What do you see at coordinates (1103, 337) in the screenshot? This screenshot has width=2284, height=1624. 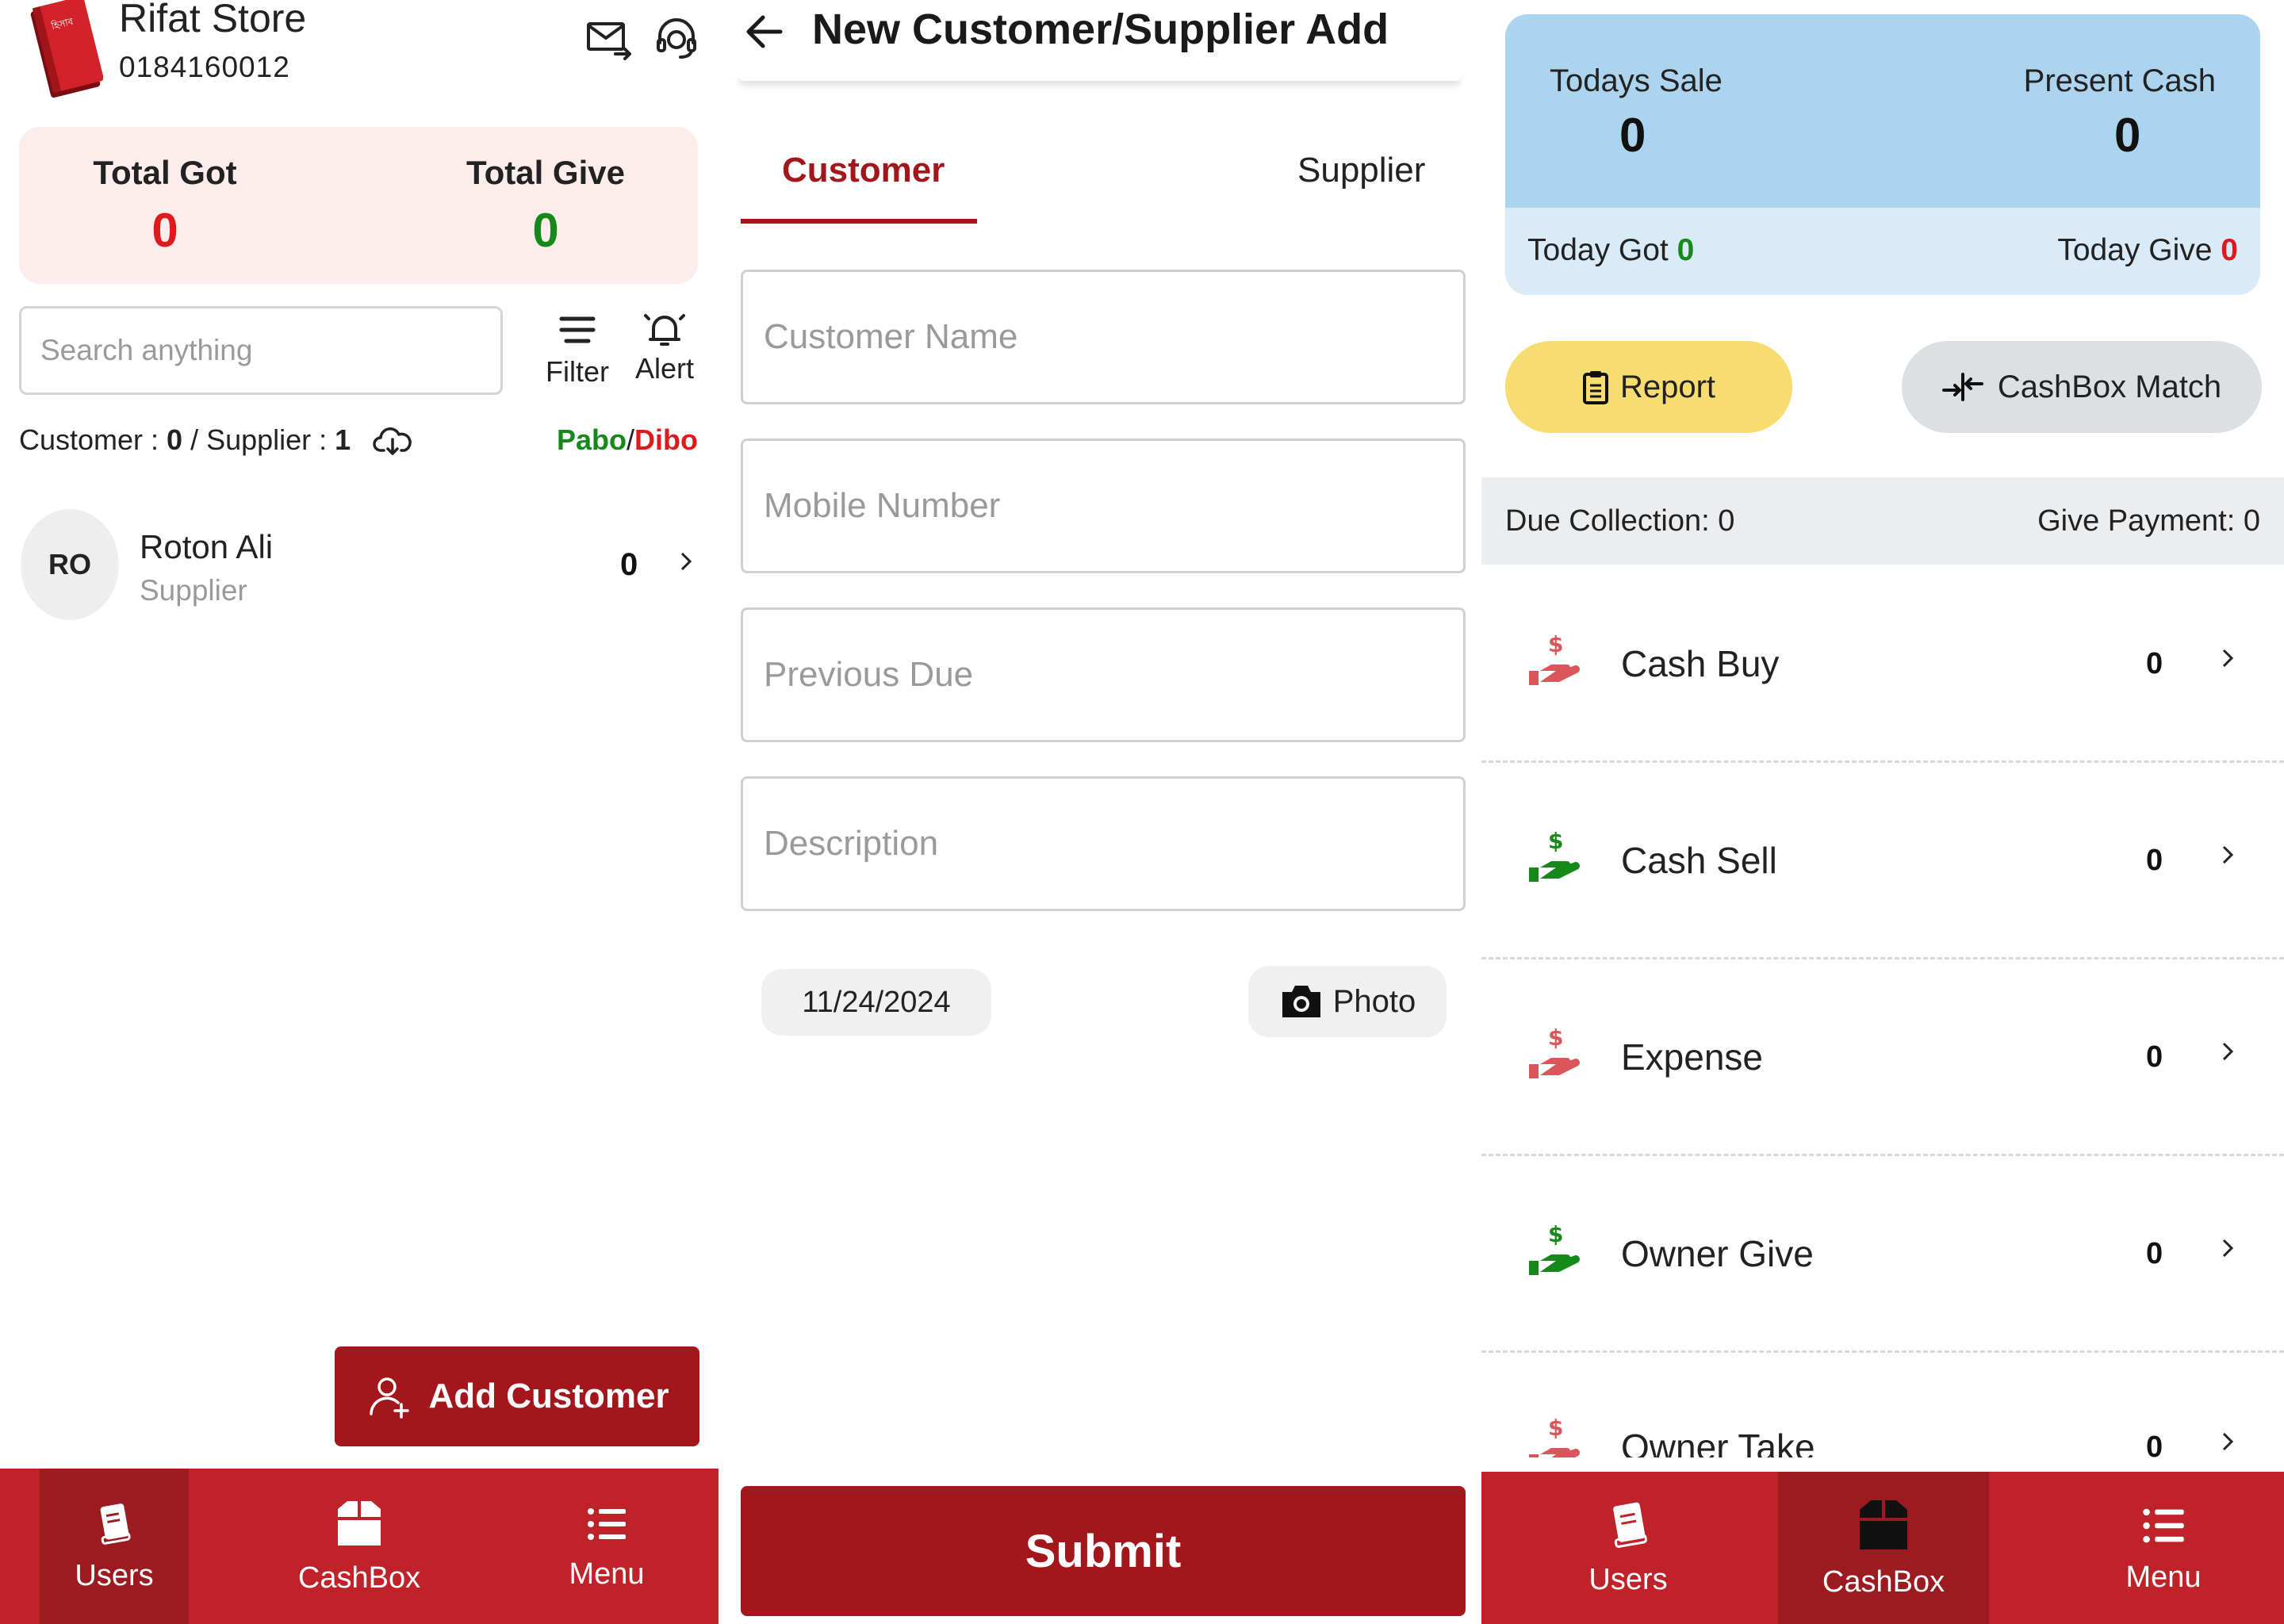 I see `customer-name-field: Customer Name` at bounding box center [1103, 337].